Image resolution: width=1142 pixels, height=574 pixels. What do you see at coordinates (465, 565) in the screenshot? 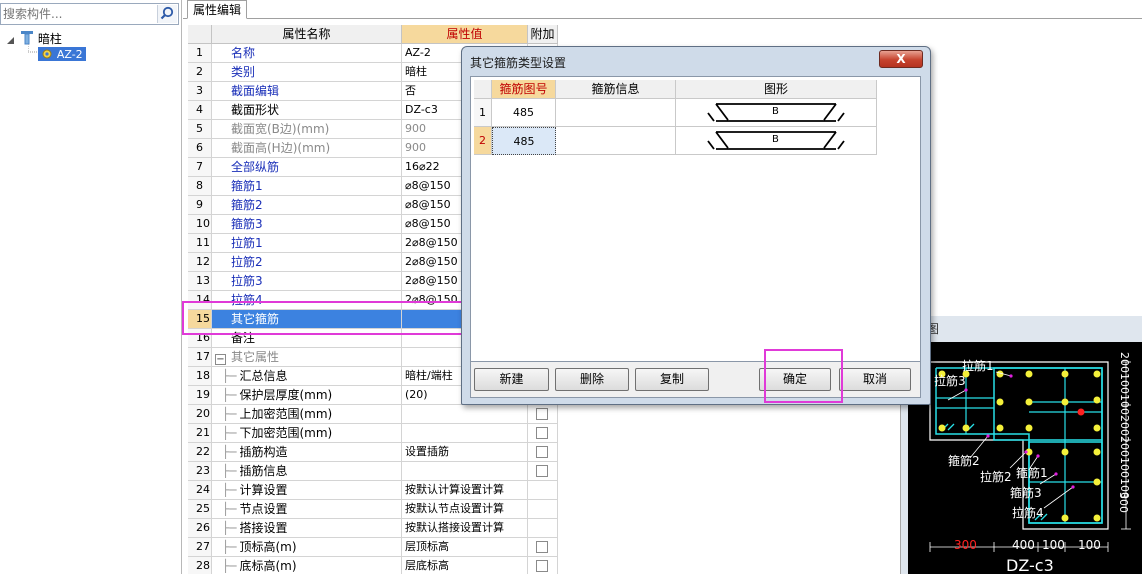
I see `property-value: 层底标高` at bounding box center [465, 565].